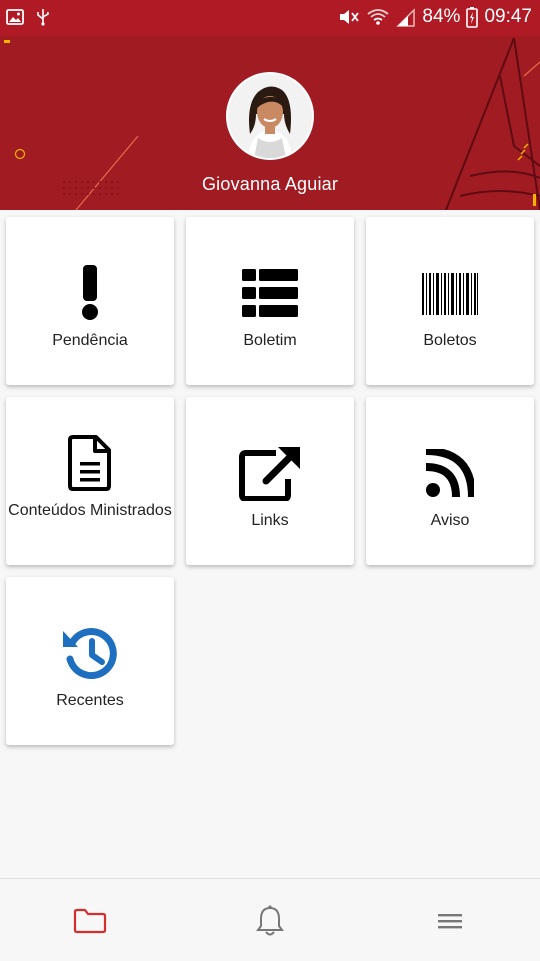 The image size is (540, 961). I want to click on external-link-icon, so click(269, 474).